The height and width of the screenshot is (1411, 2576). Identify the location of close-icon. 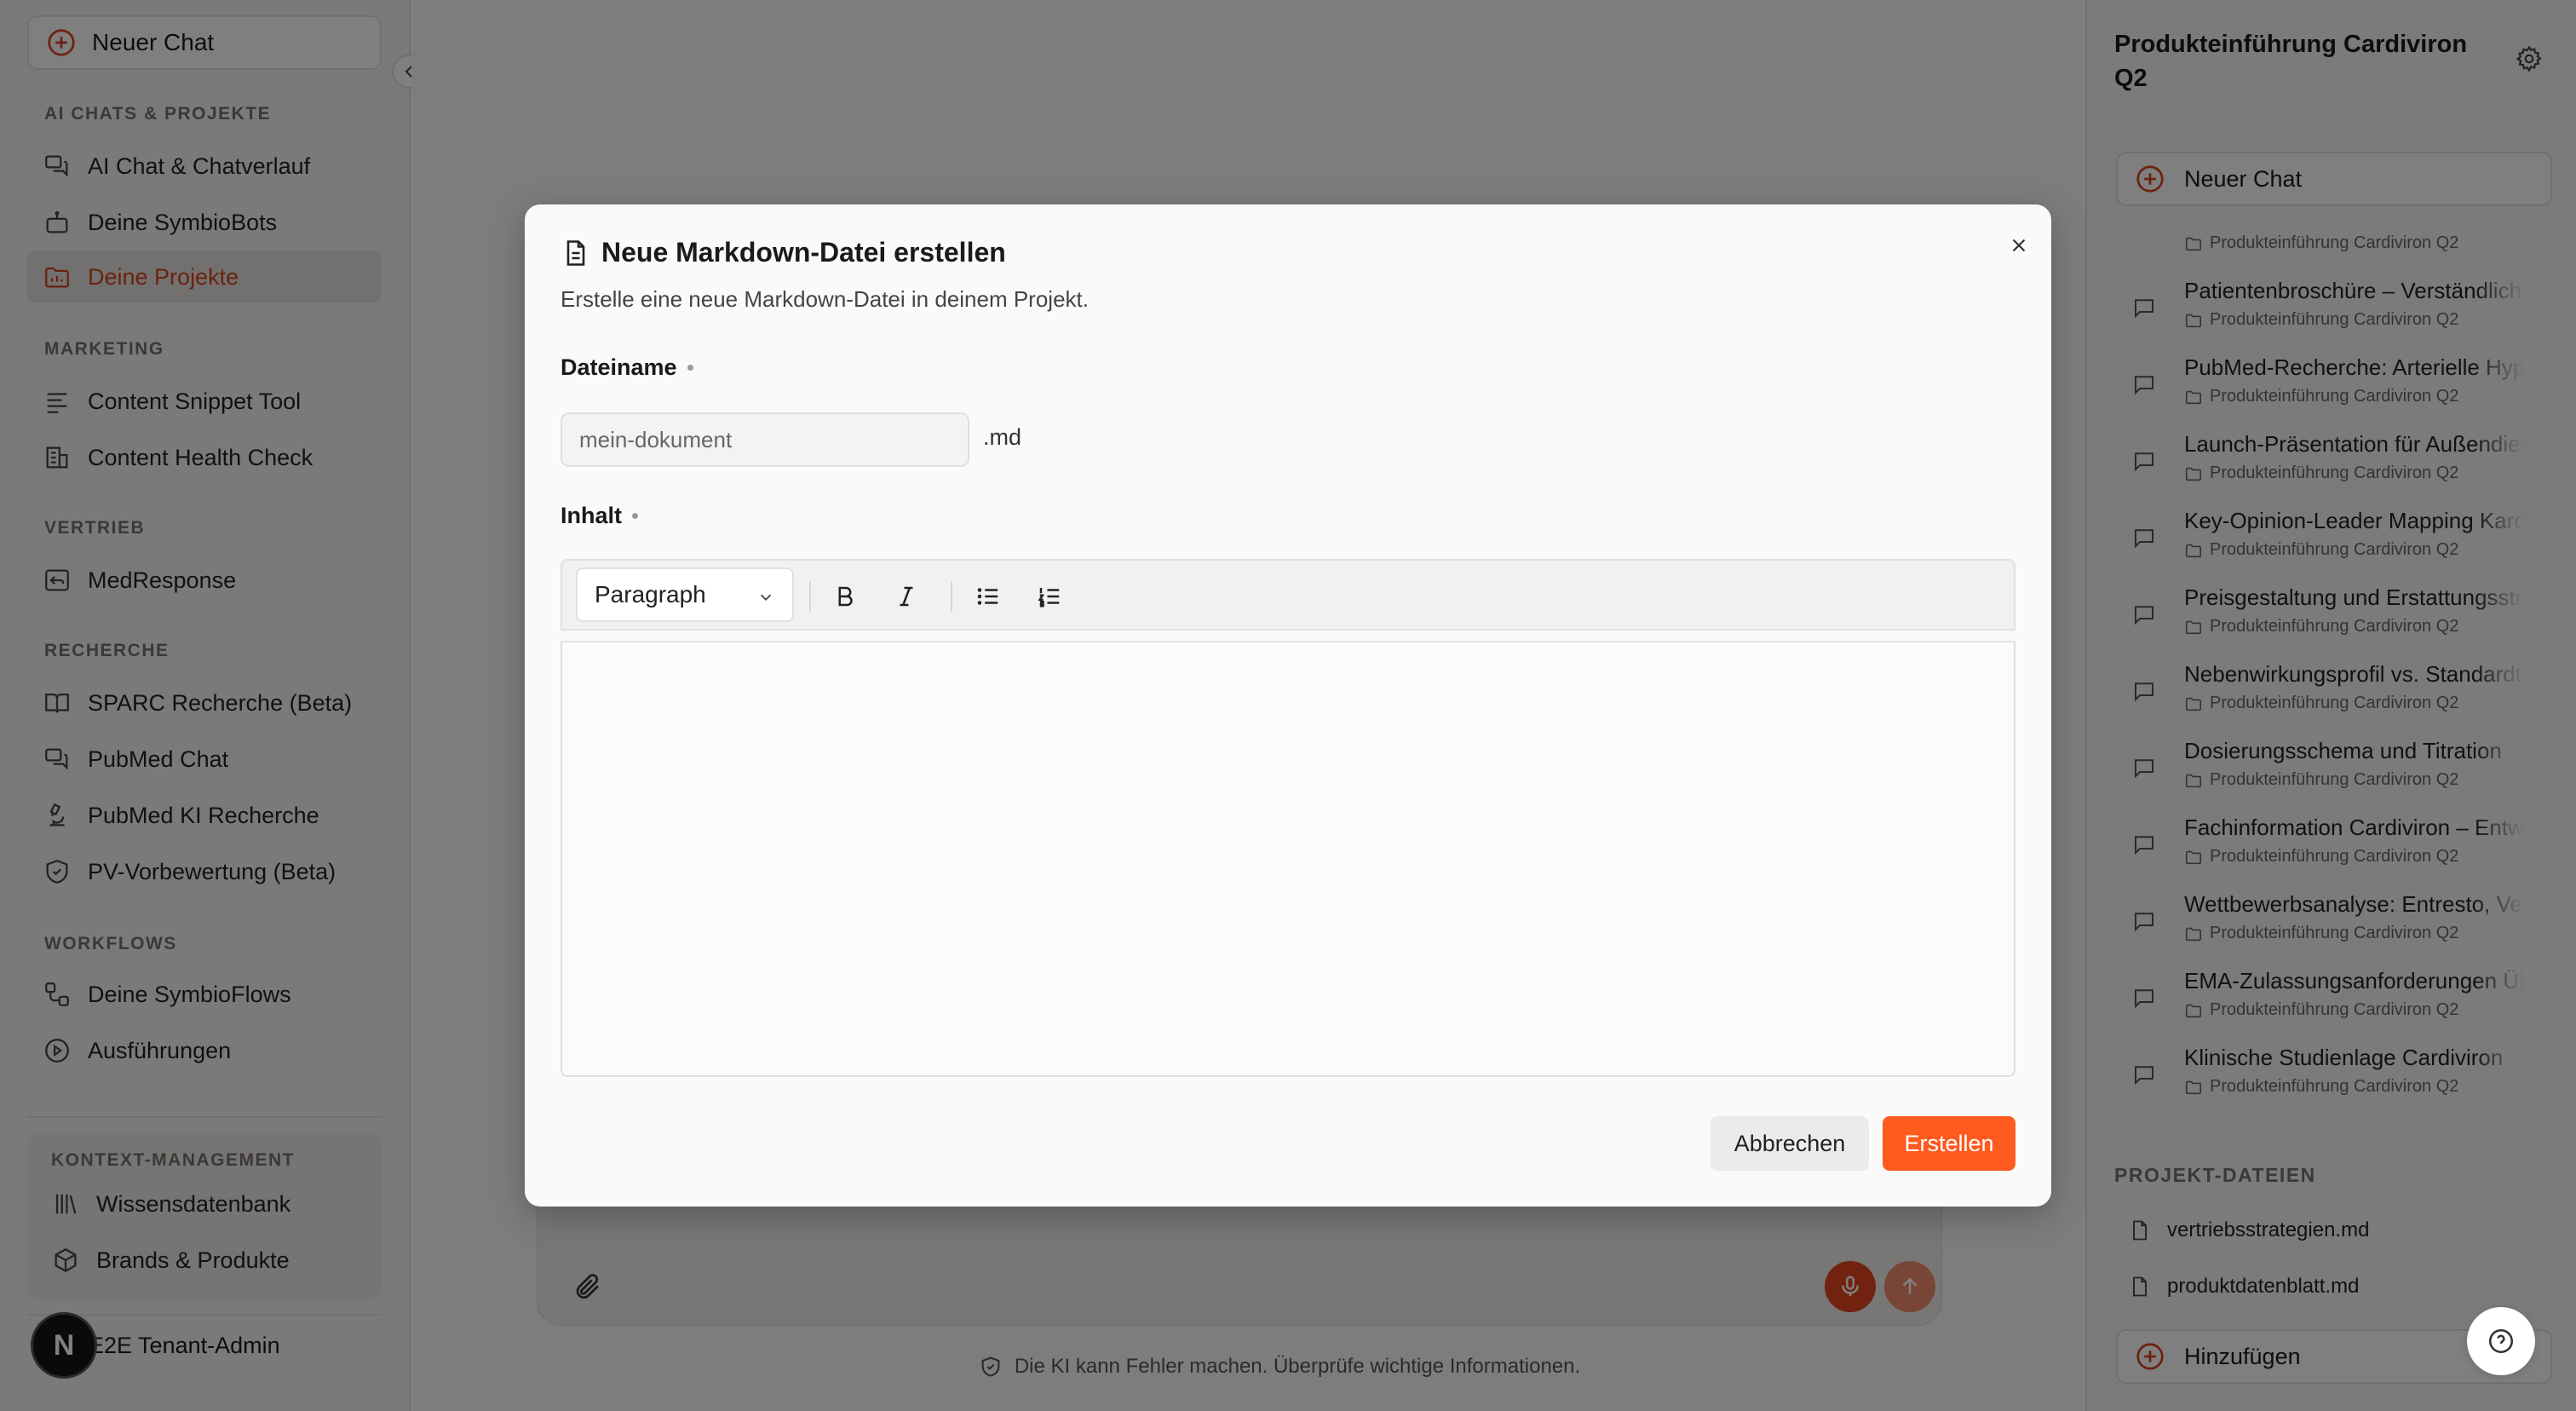
(2019, 245).